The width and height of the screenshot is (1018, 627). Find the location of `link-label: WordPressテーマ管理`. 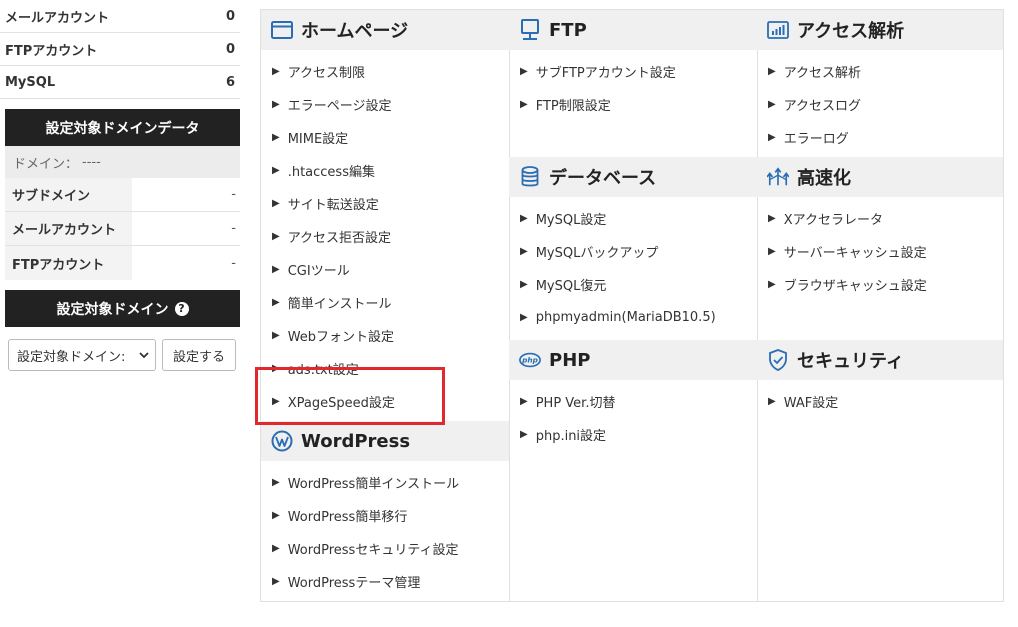

link-label: WordPressテーマ管理 is located at coordinates (354, 583).